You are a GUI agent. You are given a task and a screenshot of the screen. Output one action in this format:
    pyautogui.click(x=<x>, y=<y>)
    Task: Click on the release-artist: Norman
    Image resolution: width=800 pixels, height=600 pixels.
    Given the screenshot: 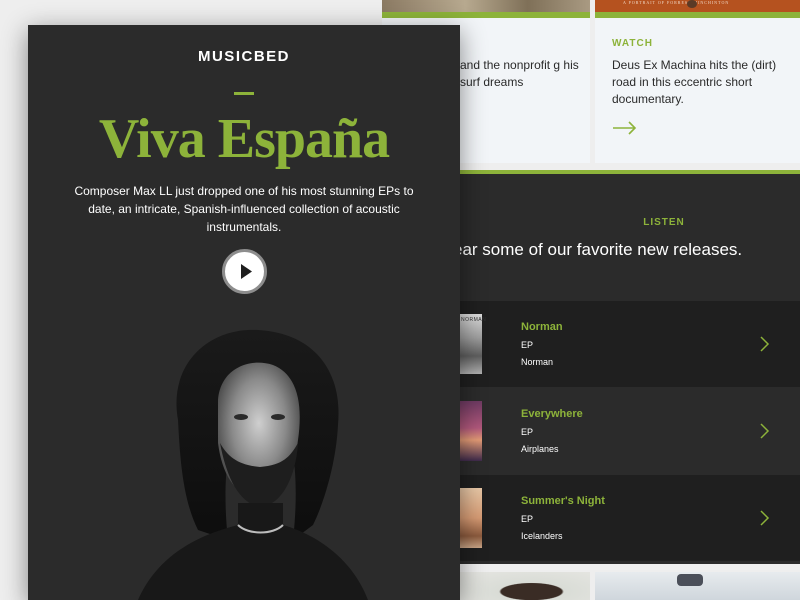 What is the action you would take?
    pyautogui.click(x=537, y=362)
    